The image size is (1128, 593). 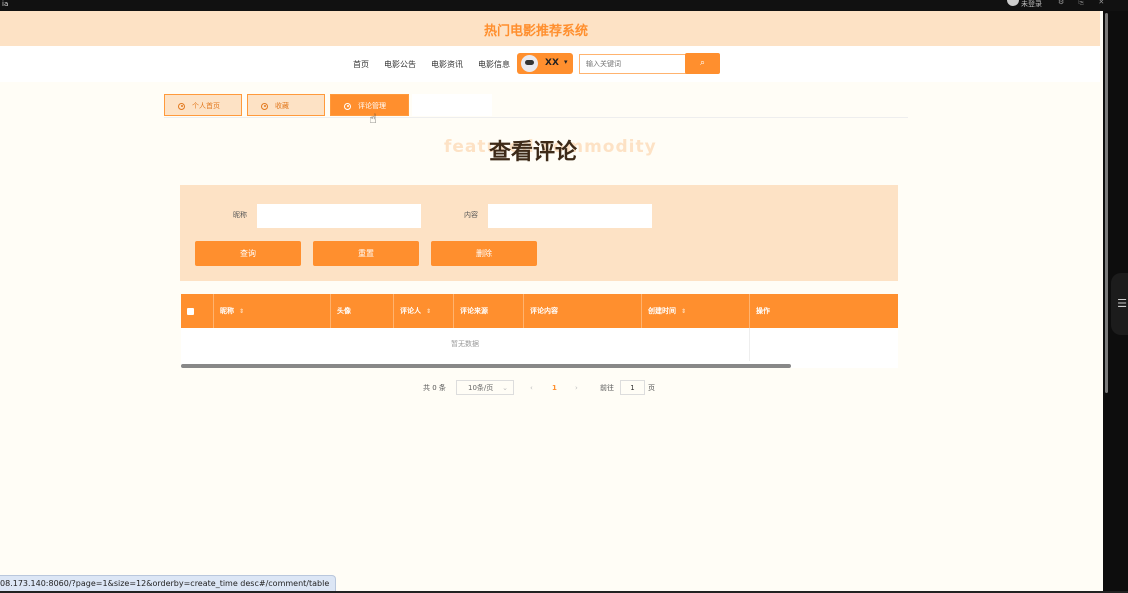 I want to click on side-panel-toggle-icon: ☰, so click(x=1119, y=304).